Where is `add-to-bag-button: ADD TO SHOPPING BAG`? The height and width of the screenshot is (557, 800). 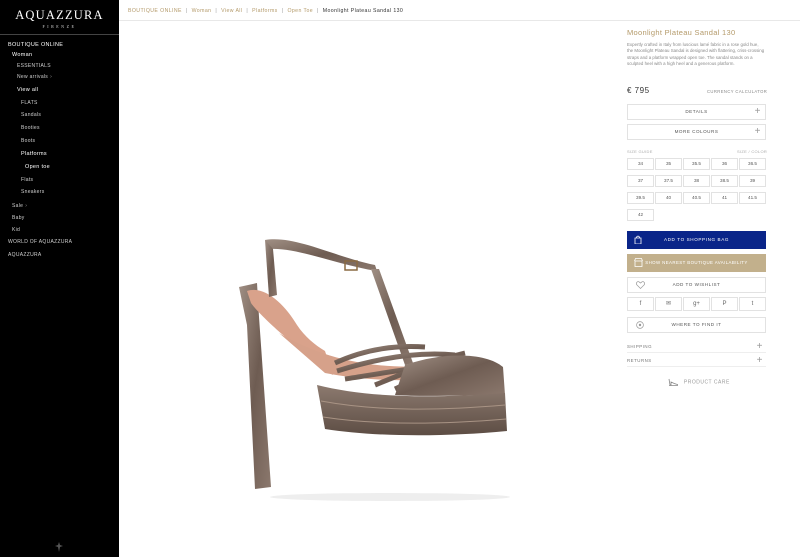
add-to-bag-button: ADD TO SHOPPING BAG is located at coordinates (696, 240).